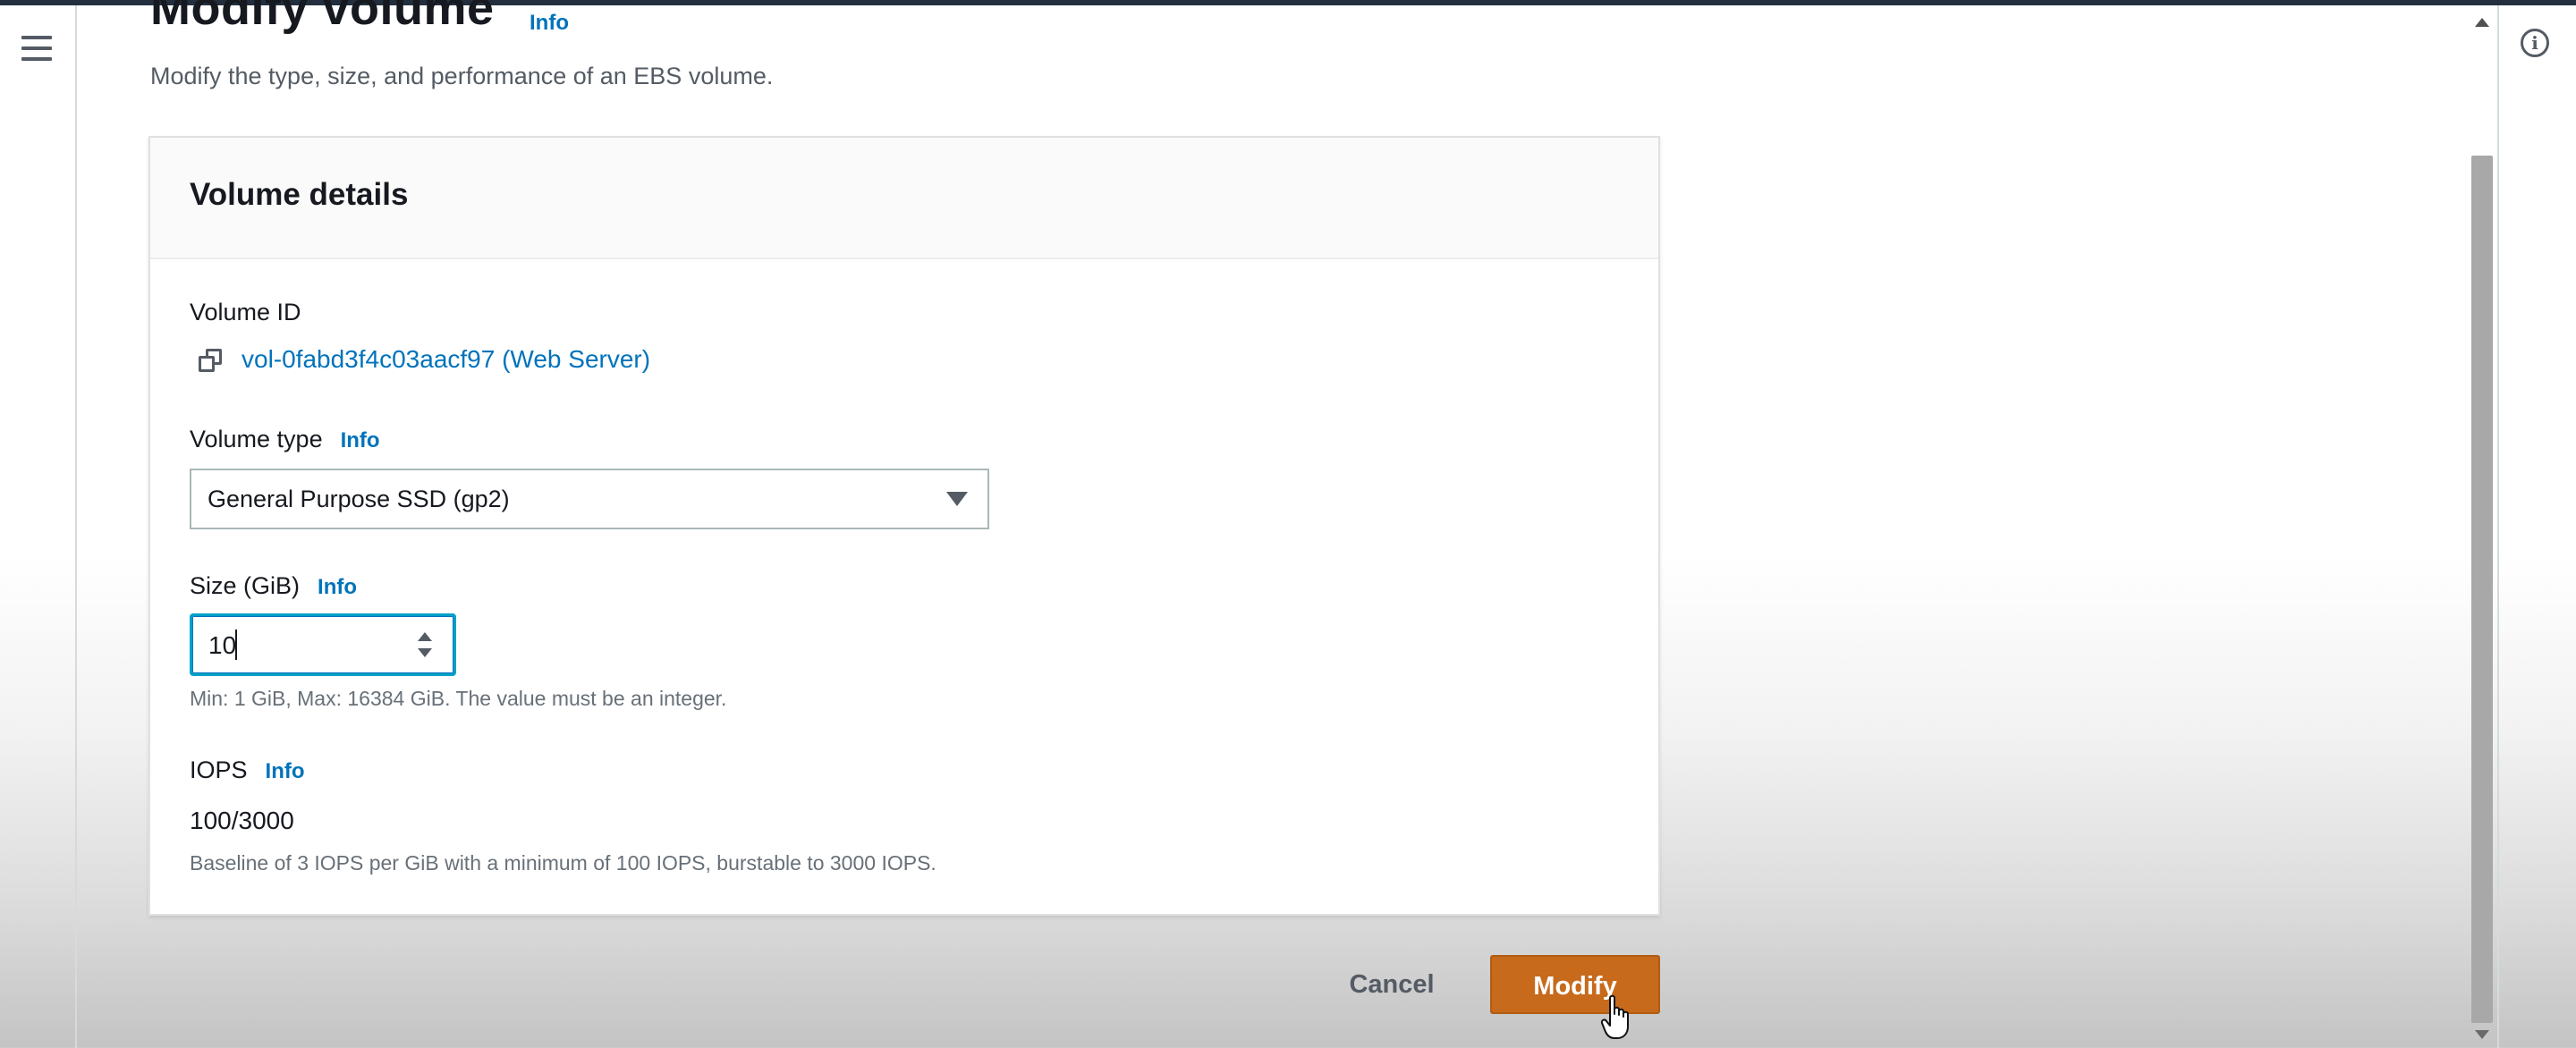 This screenshot has width=2576, height=1048. I want to click on size-info-link: Info, so click(337, 587).